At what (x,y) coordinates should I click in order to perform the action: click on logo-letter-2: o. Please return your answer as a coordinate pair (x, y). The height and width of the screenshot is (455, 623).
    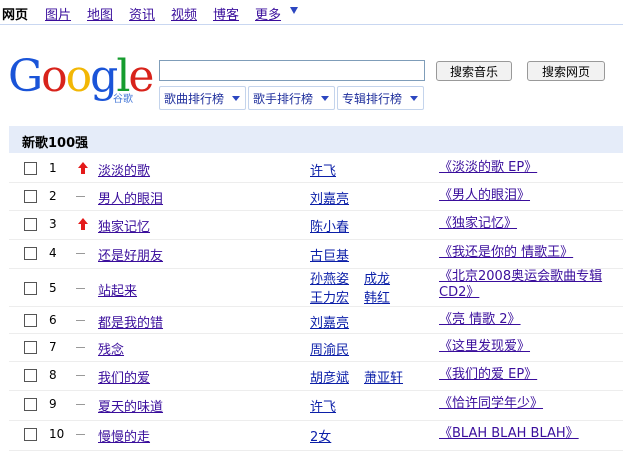
    Looking at the image, I should click on (54, 76).